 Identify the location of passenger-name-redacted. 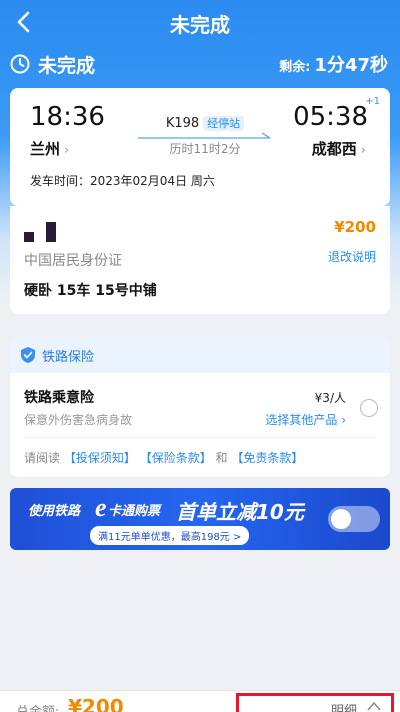
(44, 233).